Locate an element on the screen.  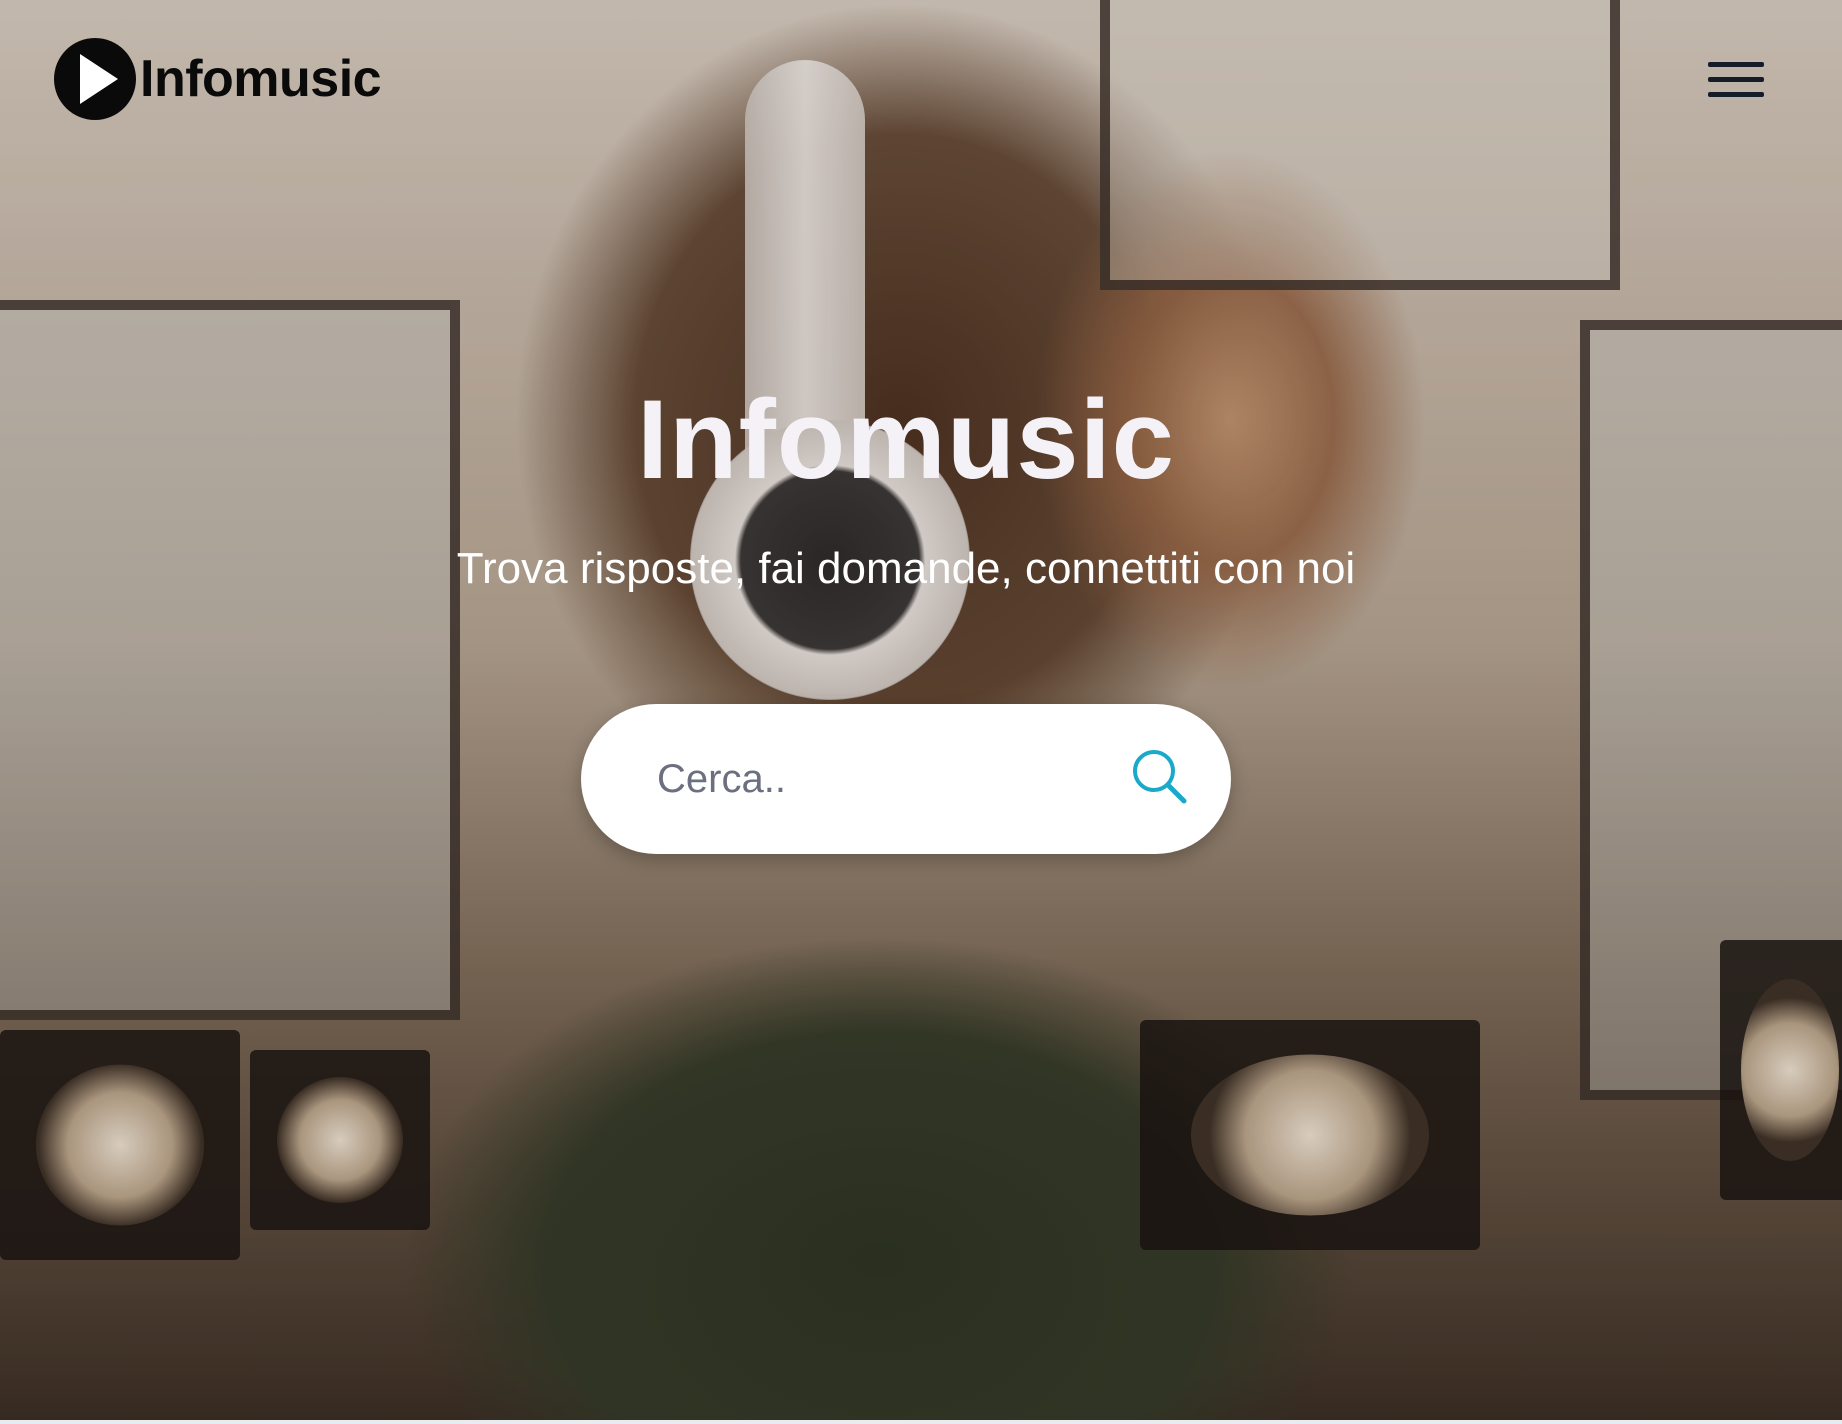
site-logo: Infomusic is located at coordinates (218, 79).